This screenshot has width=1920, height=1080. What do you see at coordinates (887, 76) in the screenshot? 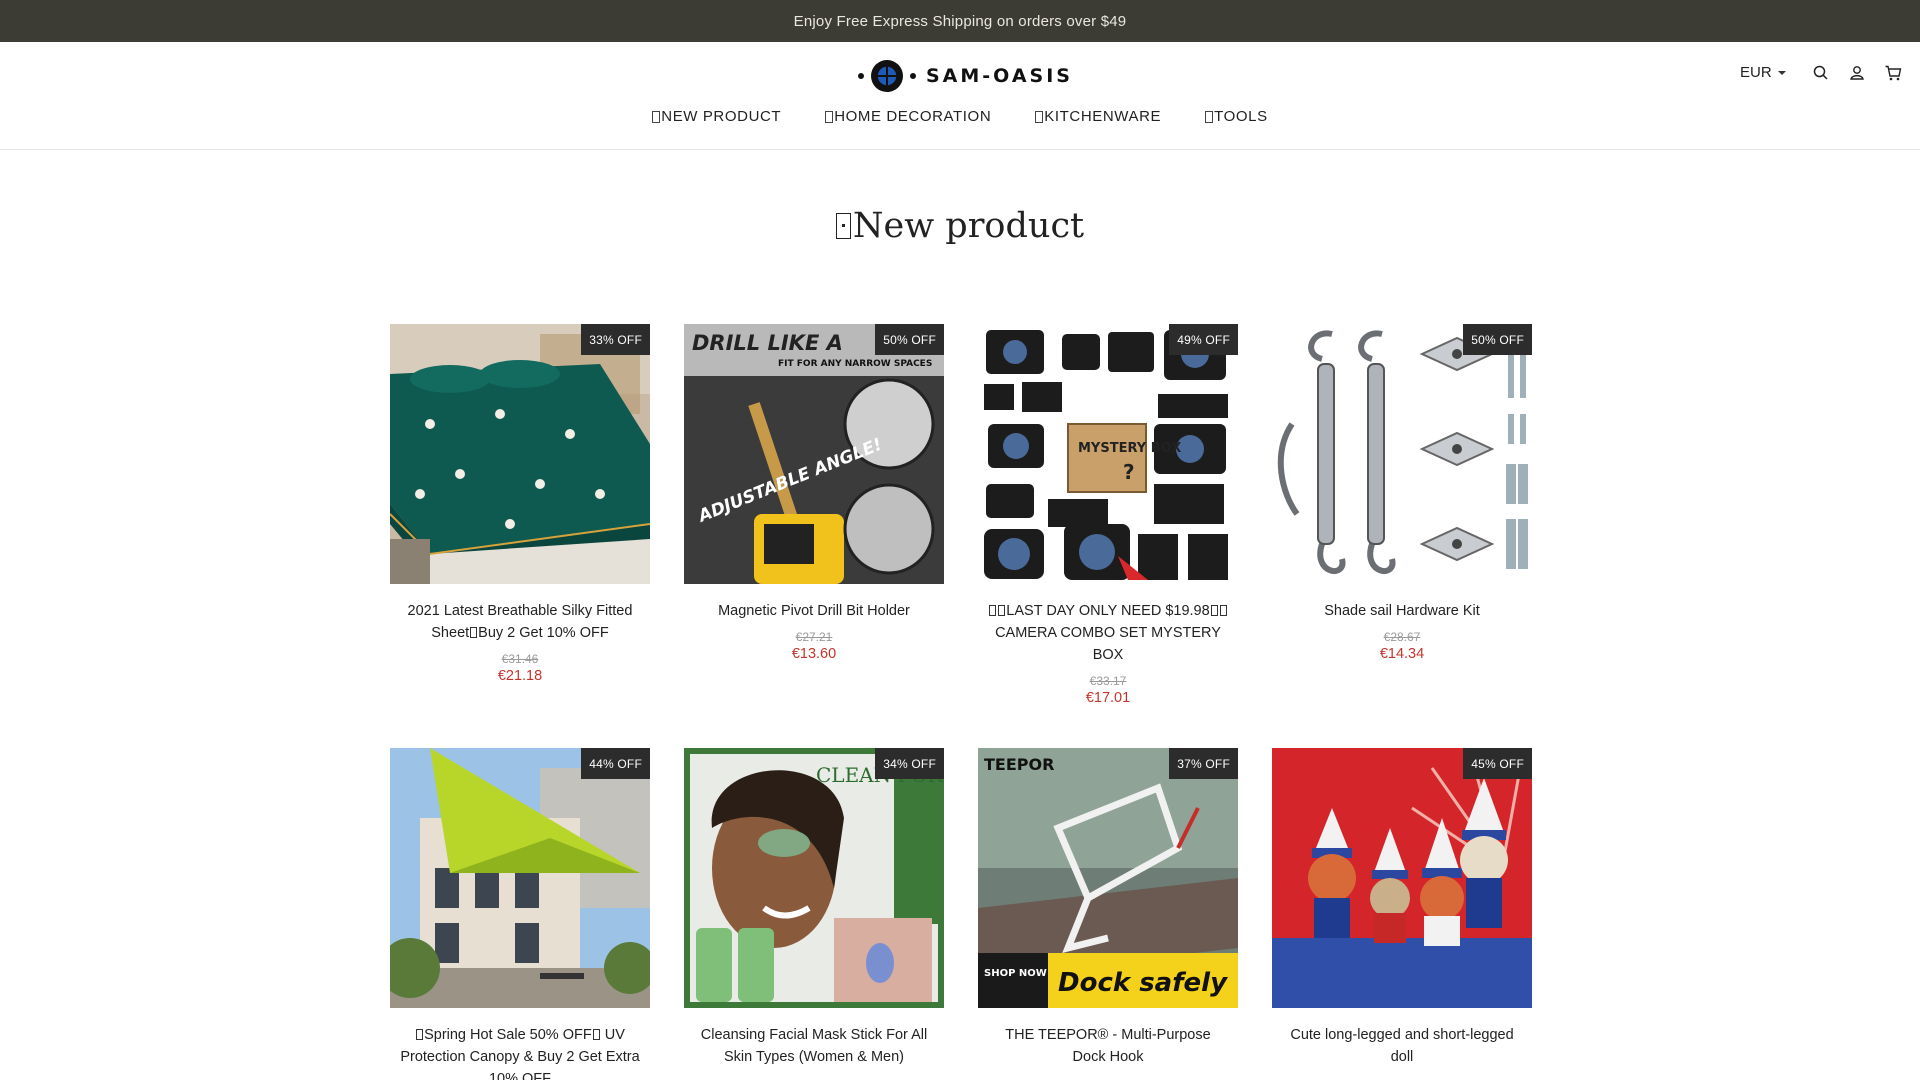
I see `crosshair-logo-icon` at bounding box center [887, 76].